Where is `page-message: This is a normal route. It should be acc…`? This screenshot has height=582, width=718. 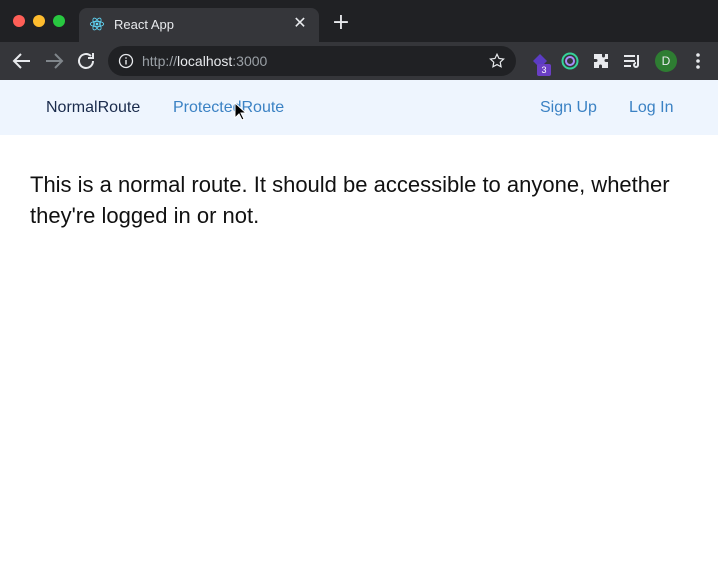 page-message: This is a normal route. It should be acc… is located at coordinates (350, 200).